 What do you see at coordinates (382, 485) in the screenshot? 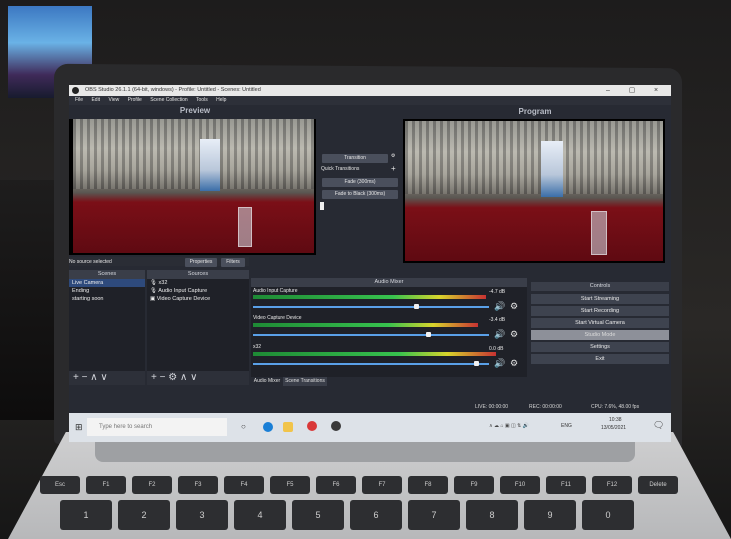
I see `key-f7: F7` at bounding box center [382, 485].